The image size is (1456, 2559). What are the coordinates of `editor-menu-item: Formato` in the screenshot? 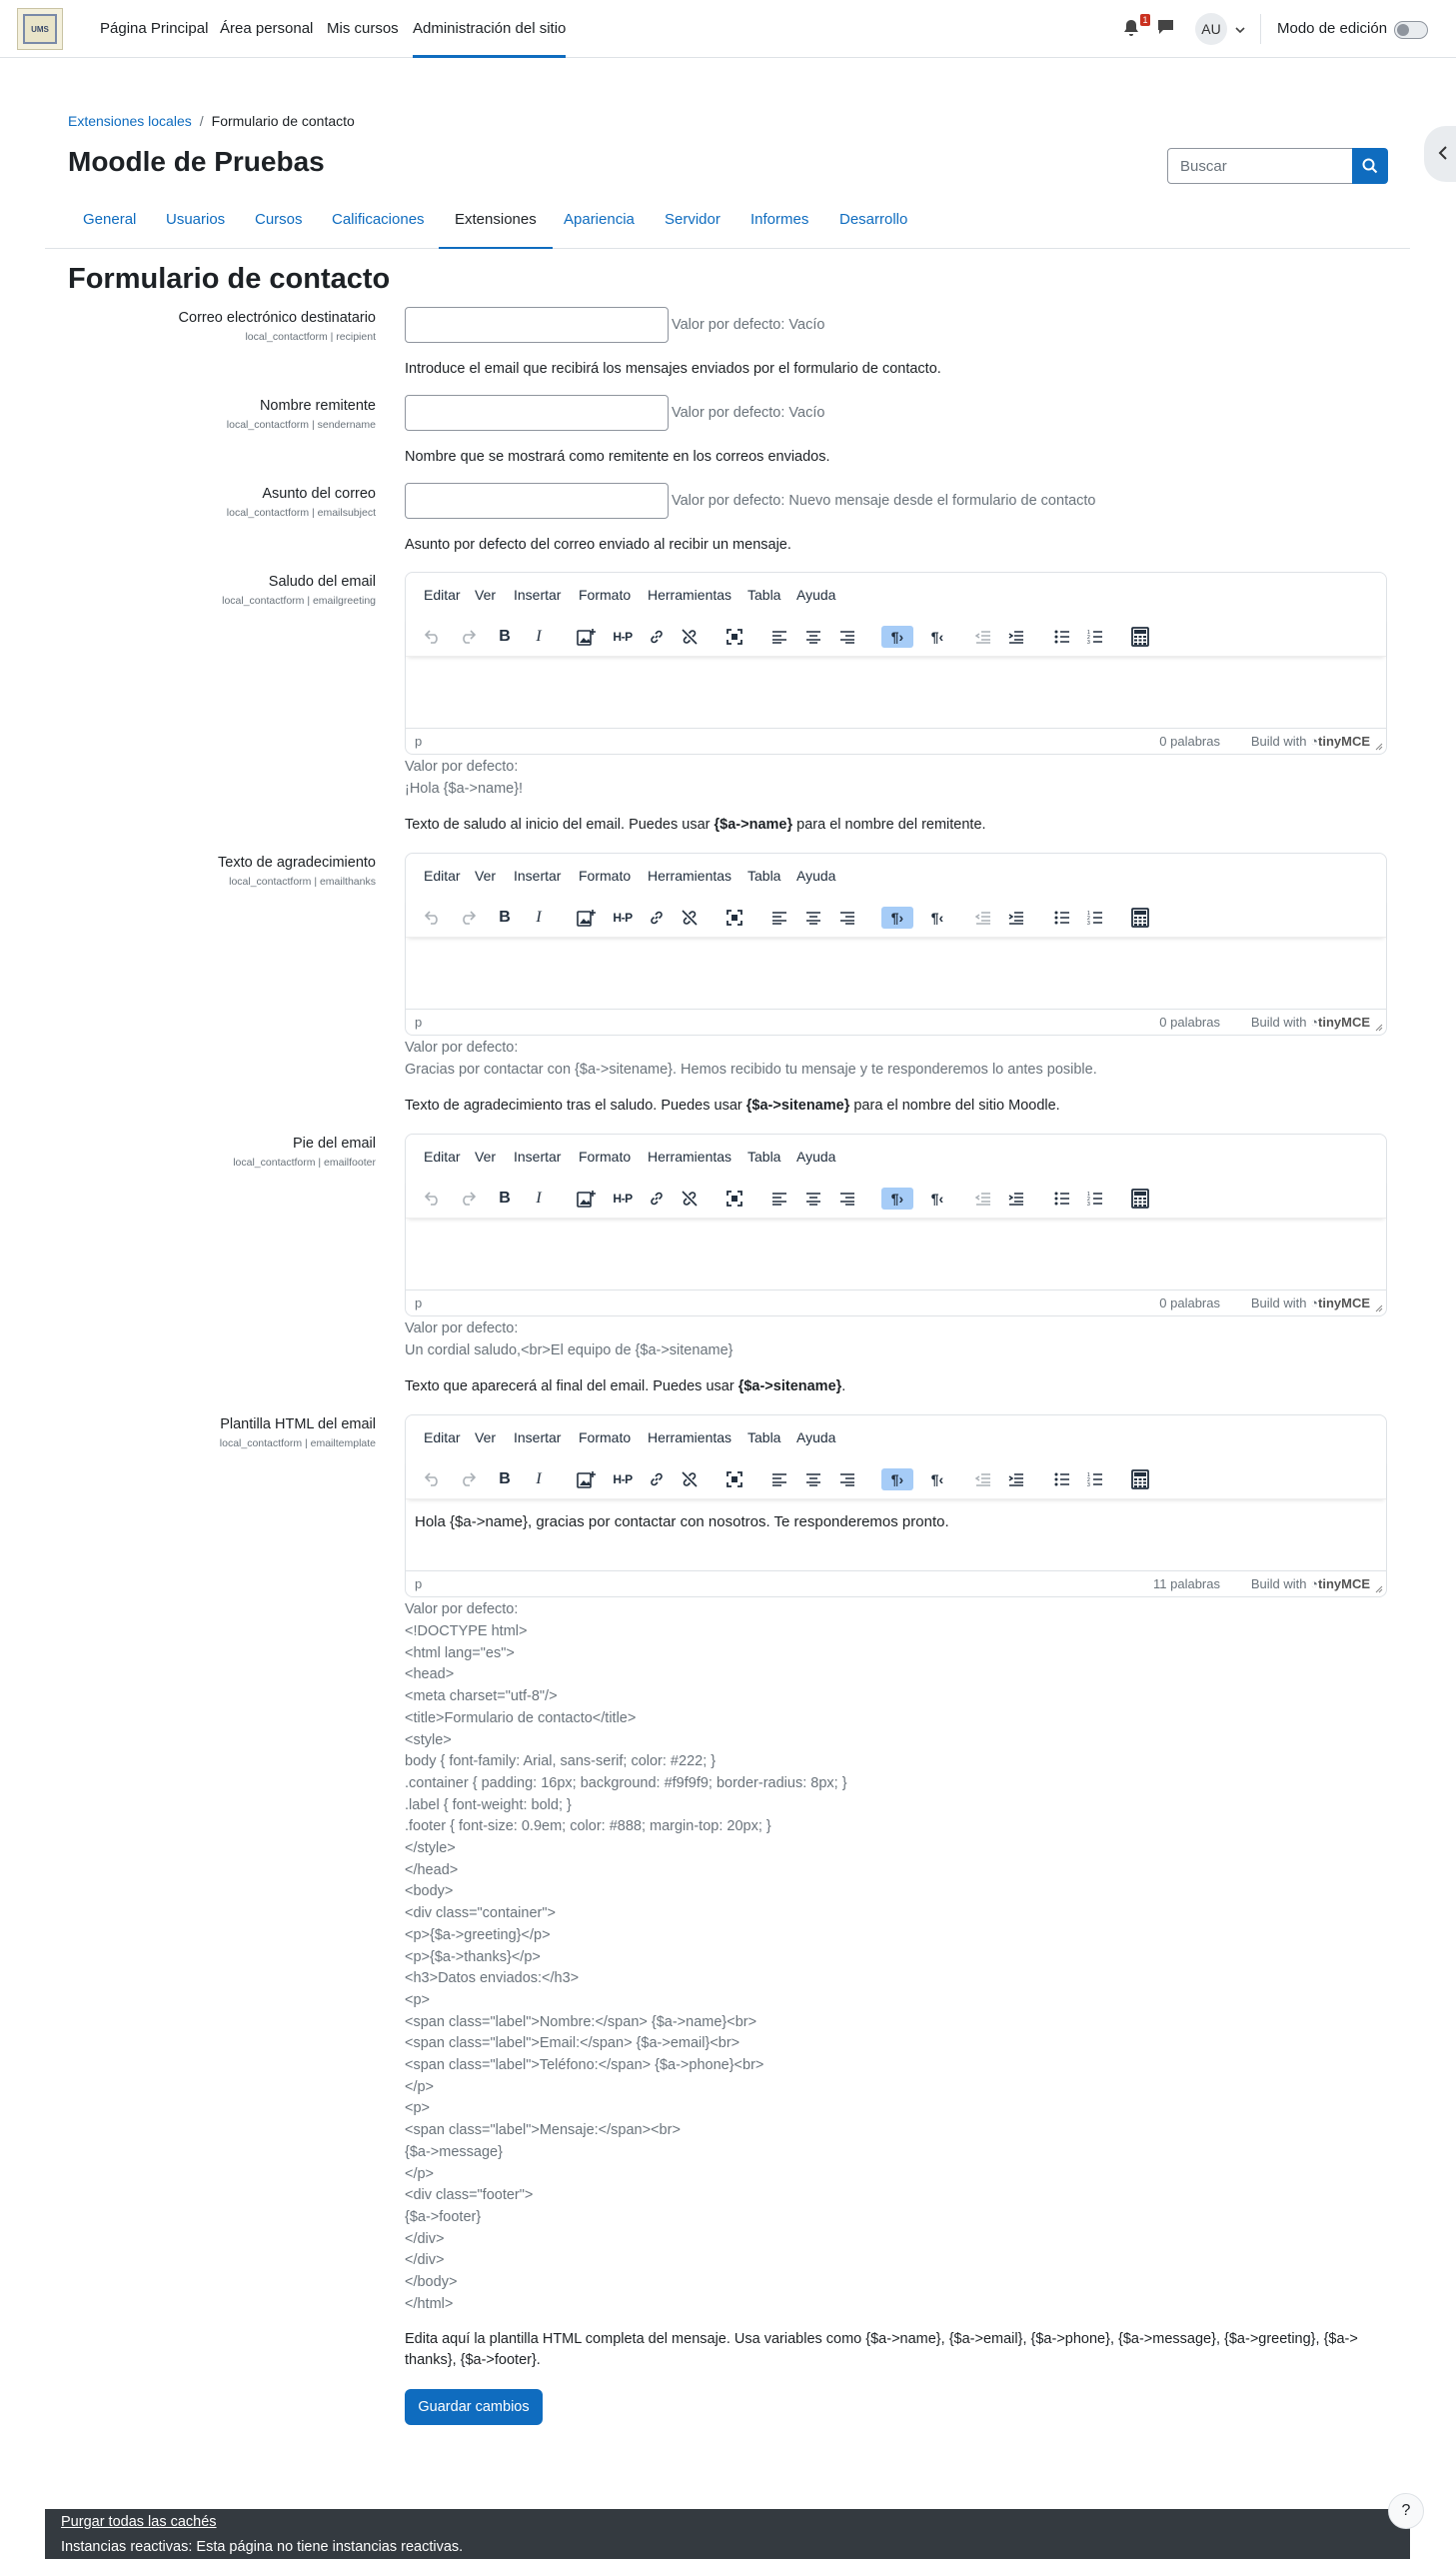 It's located at (605, 1157).